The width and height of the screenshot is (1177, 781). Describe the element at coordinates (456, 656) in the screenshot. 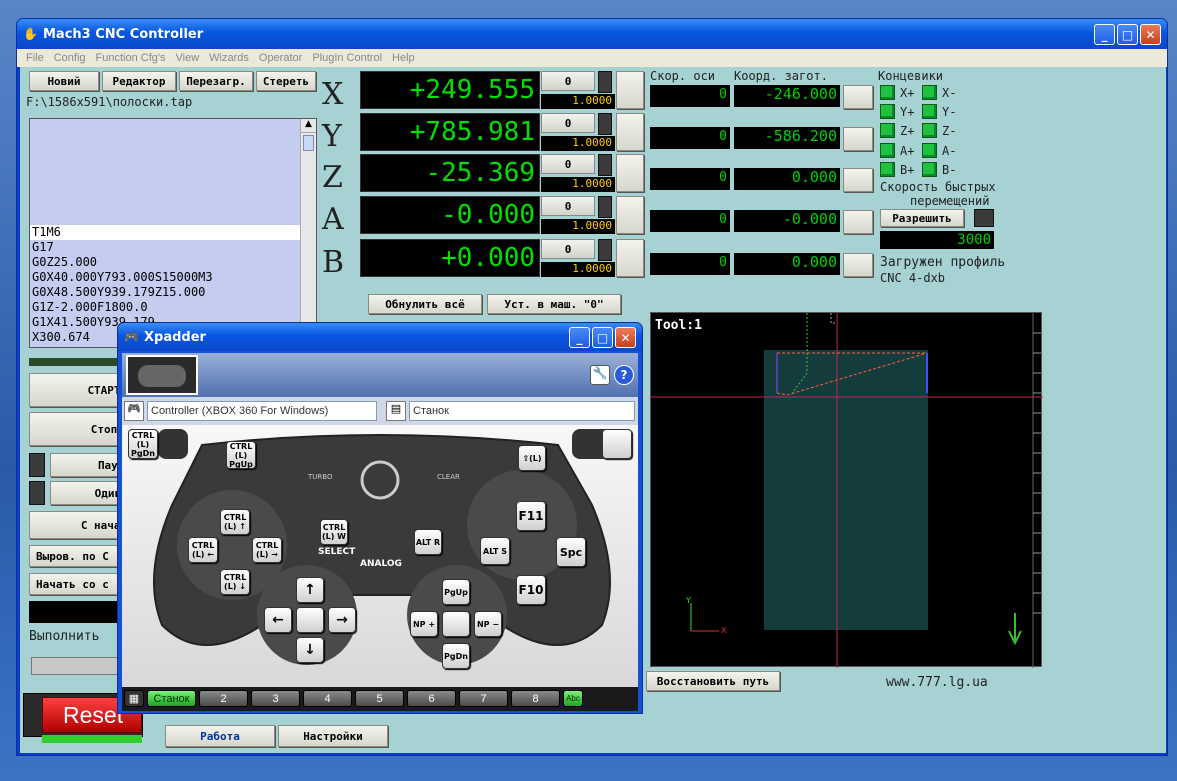

I see `key-right-stick-down: PgDn` at that location.